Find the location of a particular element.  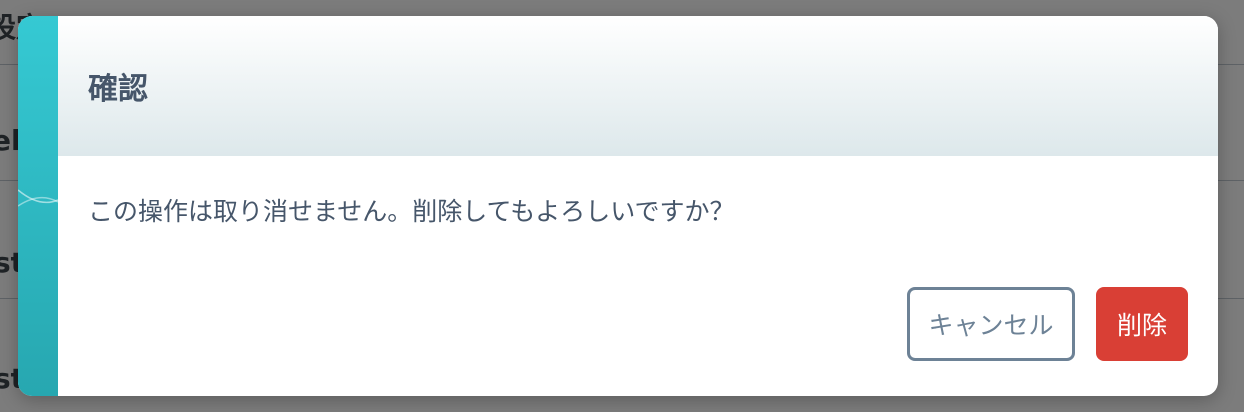

delete-button: 削除 is located at coordinates (1142, 324).